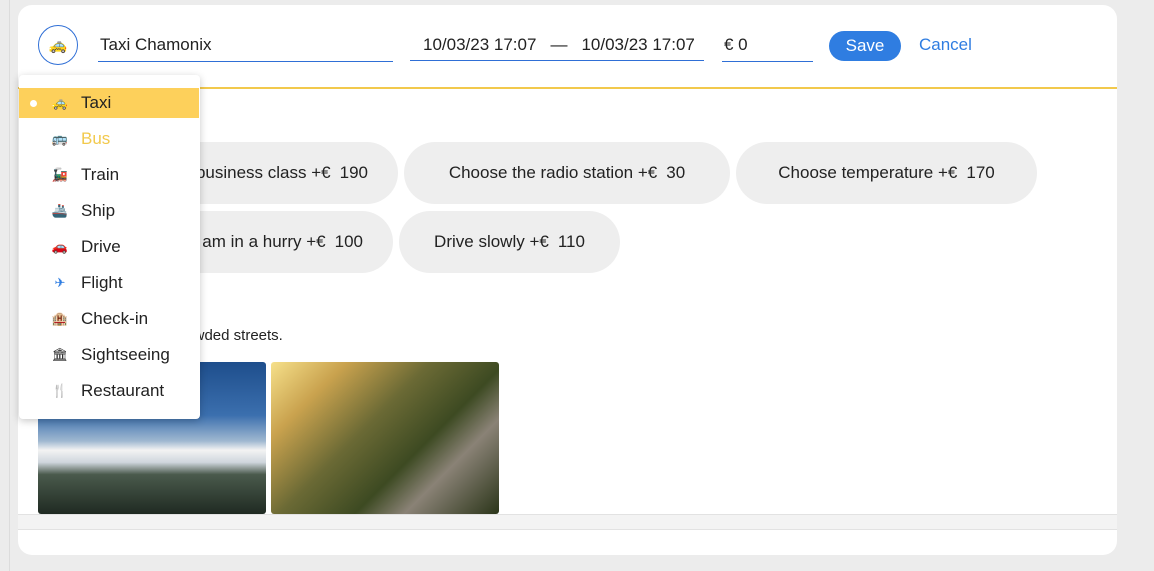 This screenshot has height=571, width=1154. What do you see at coordinates (571, 241) in the screenshot?
I see `option-price: 110` at bounding box center [571, 241].